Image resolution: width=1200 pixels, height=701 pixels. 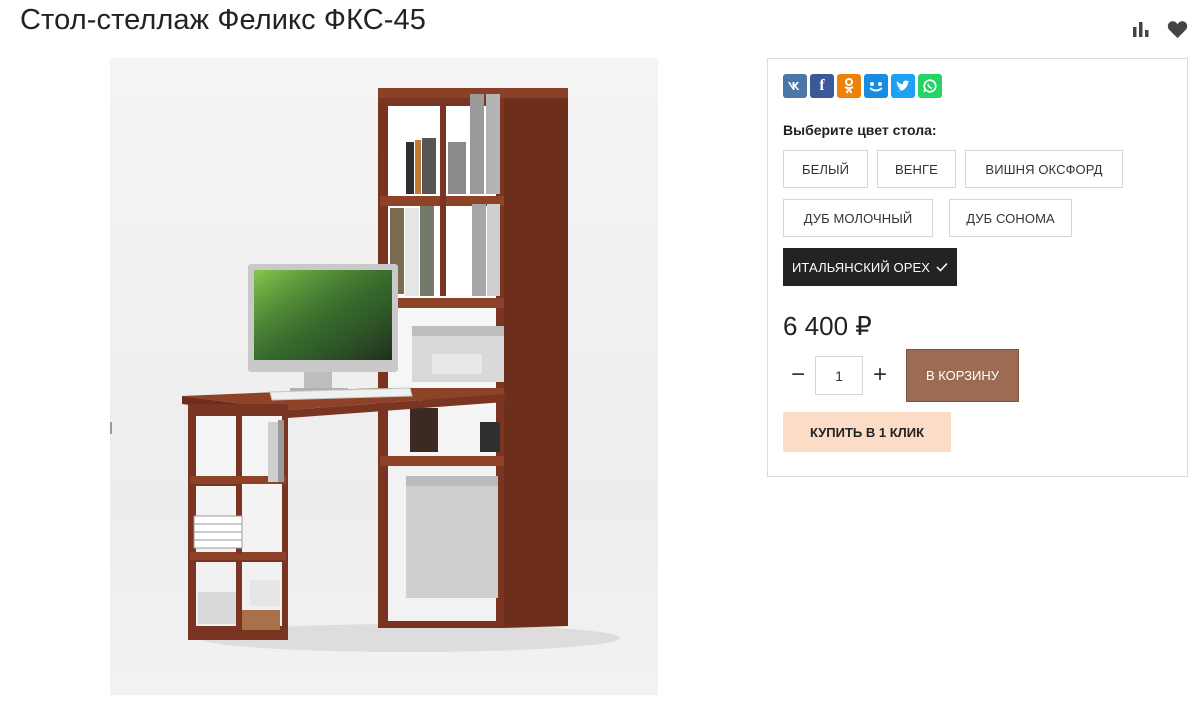 I want to click on color-option-label: Белый, so click(x=825, y=169).